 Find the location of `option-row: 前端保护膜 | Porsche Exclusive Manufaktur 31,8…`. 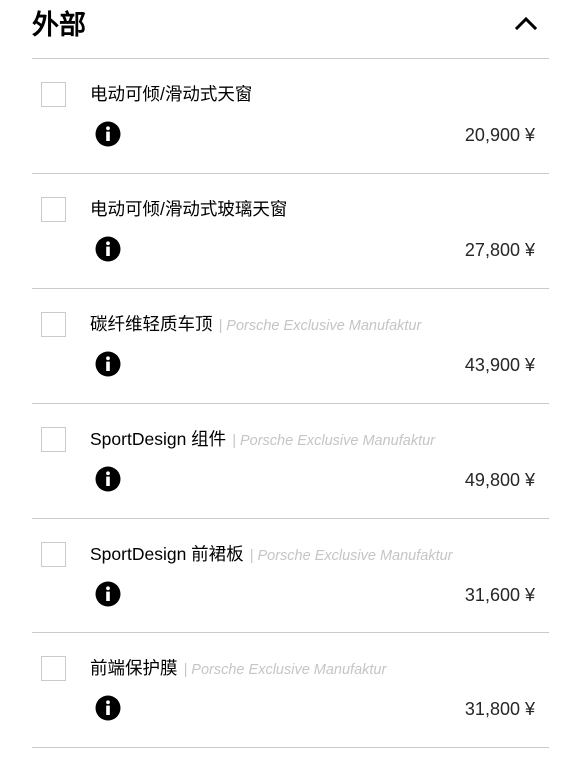

option-row: 前端保护膜 | Porsche Exclusive Manufaktur 31,8… is located at coordinates (290, 690).